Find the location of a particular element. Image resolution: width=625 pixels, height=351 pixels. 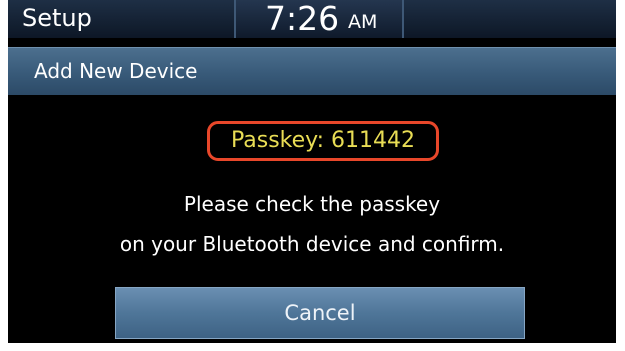

instruction-line-2: on your Bluetooth device and confirm. is located at coordinates (312, 244).